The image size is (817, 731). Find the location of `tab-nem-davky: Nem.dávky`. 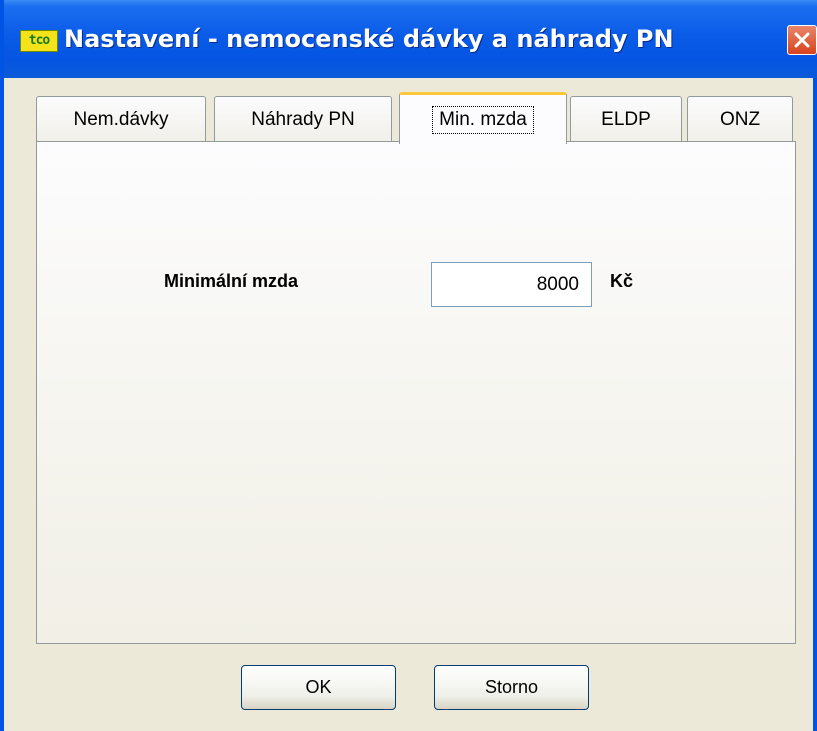

tab-nem-davky: Nem.dávky is located at coordinates (121, 119).